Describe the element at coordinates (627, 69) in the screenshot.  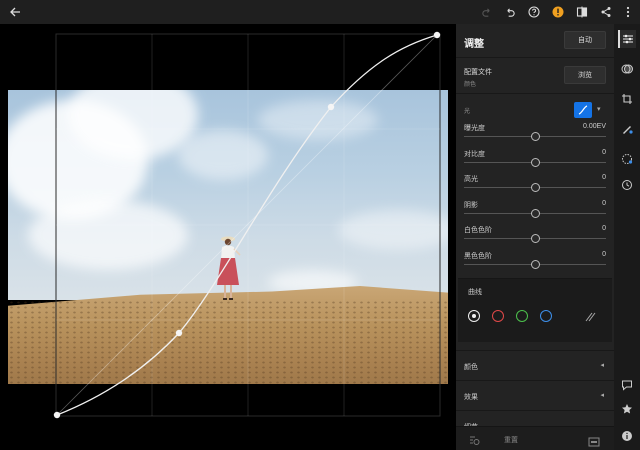
I see `presets-icon` at that location.